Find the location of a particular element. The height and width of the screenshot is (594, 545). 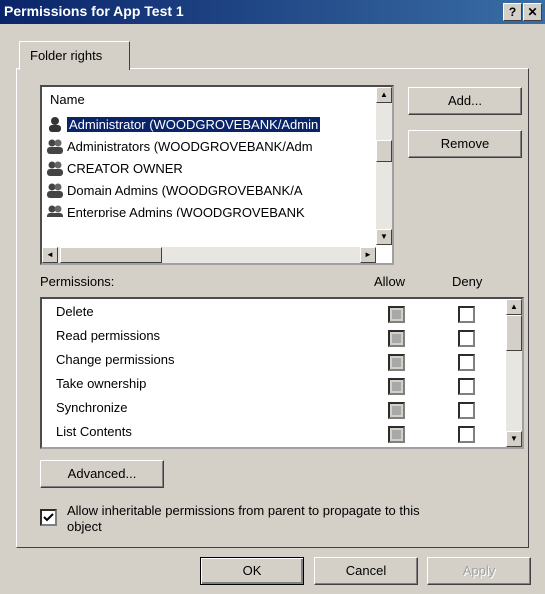

ok-button-label: OK is located at coordinates (252, 570).